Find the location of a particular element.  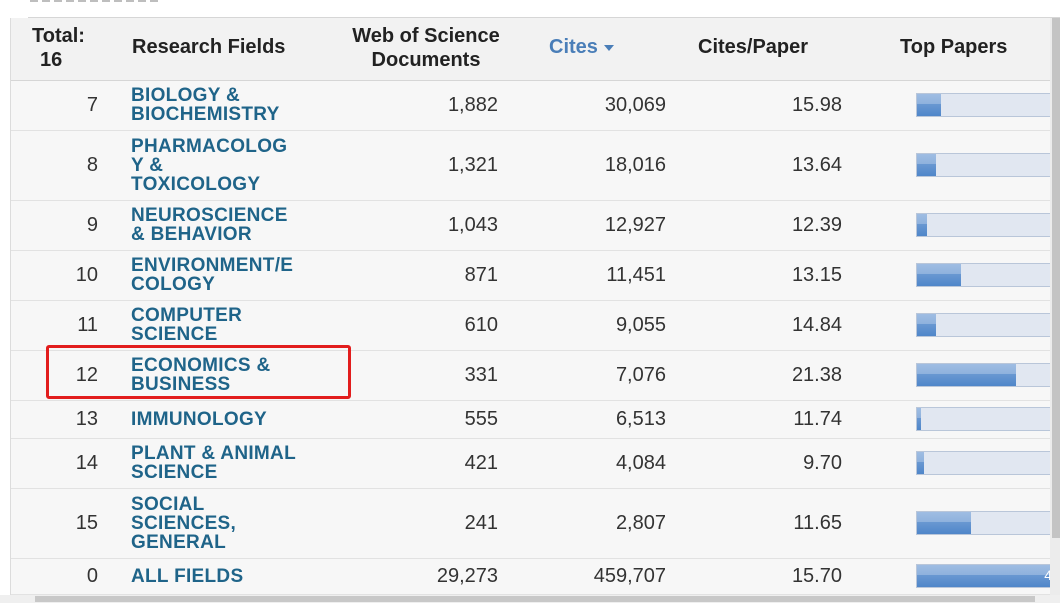

total-count: 16 is located at coordinates (51, 60).